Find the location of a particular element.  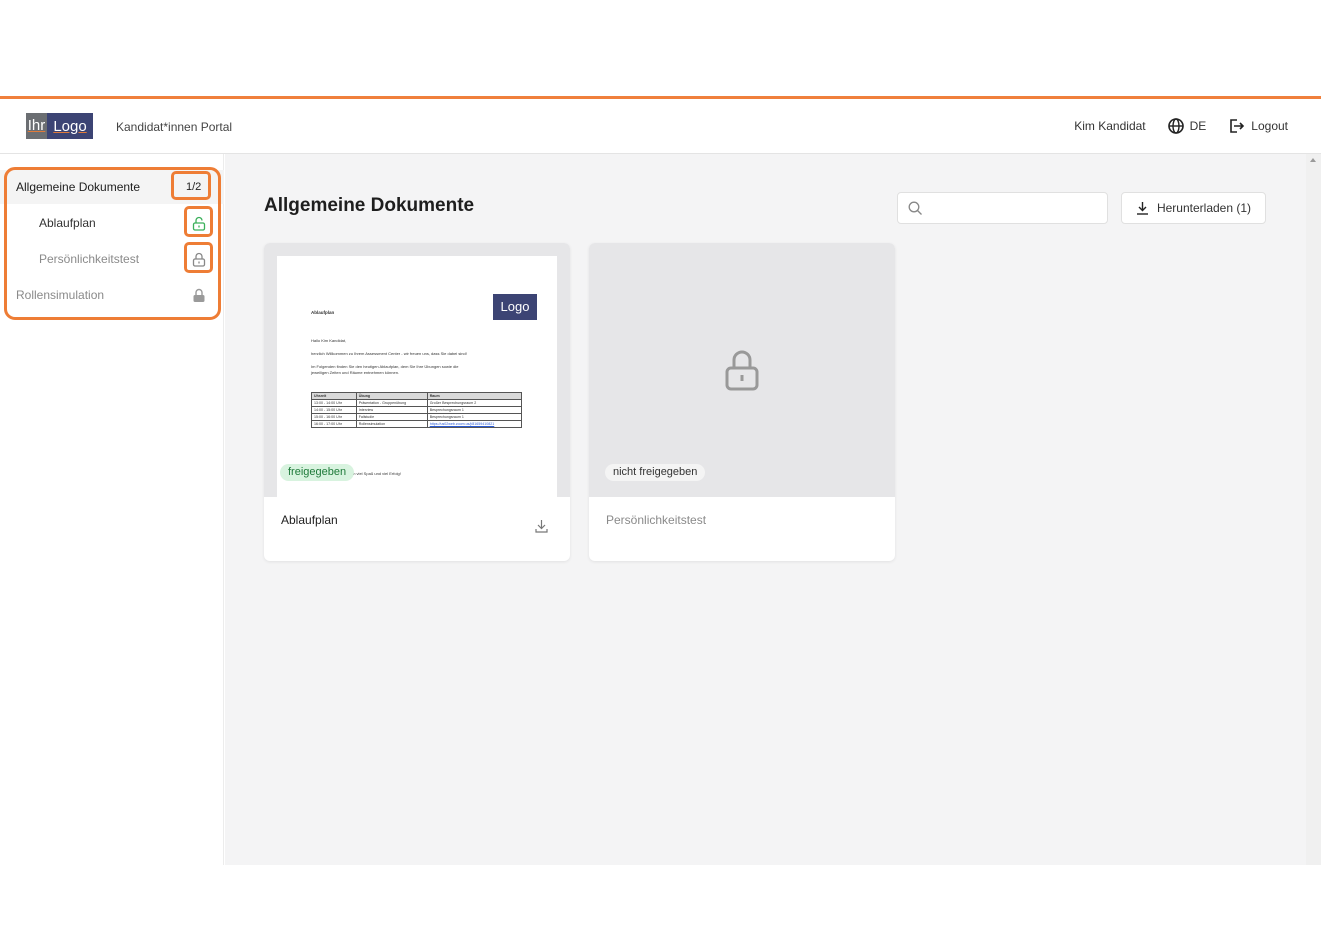

lock-icon is located at coordinates (742, 370).